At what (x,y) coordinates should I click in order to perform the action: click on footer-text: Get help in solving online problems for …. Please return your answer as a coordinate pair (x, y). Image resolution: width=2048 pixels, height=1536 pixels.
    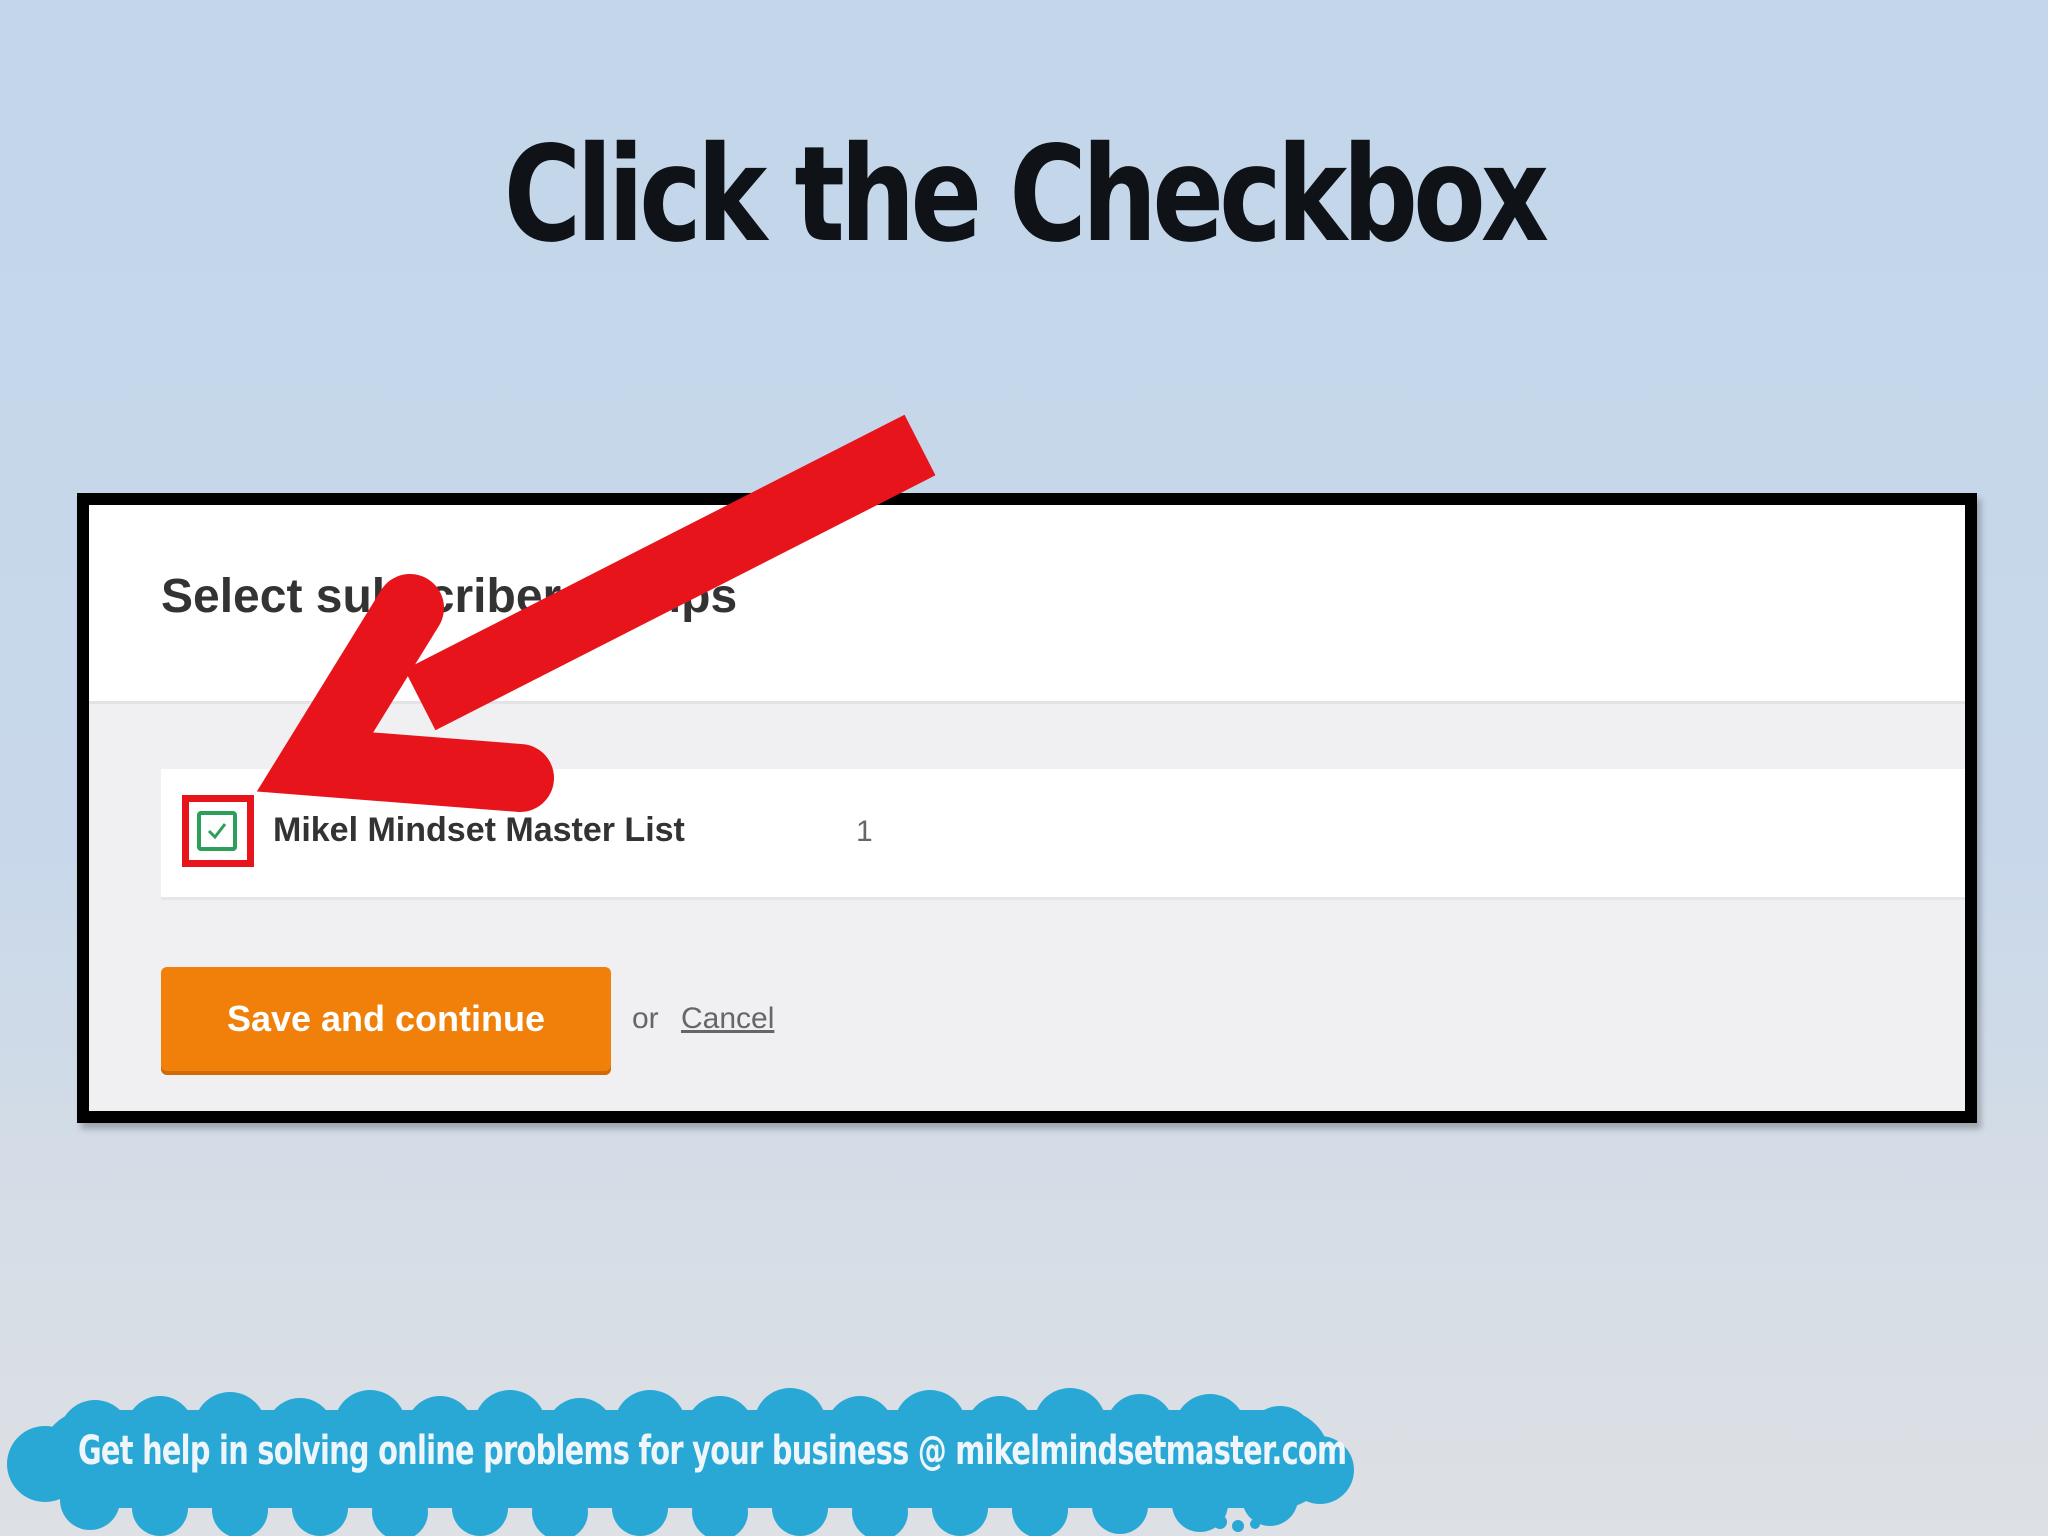
    Looking at the image, I should click on (712, 1451).